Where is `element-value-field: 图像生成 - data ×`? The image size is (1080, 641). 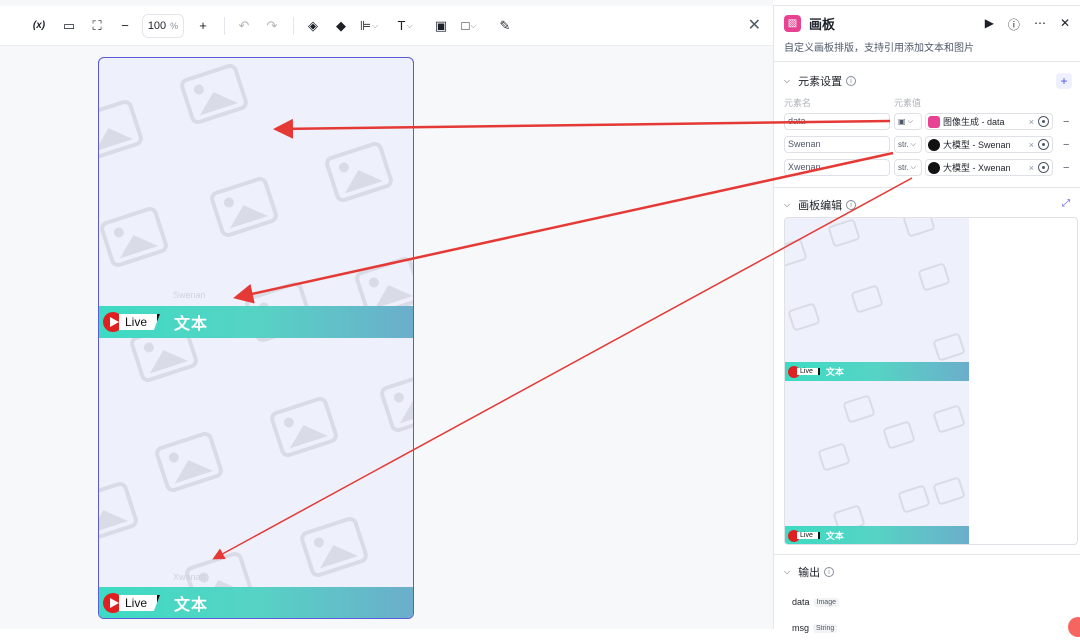
element-value-field: 图像生成 - data × is located at coordinates (989, 121).